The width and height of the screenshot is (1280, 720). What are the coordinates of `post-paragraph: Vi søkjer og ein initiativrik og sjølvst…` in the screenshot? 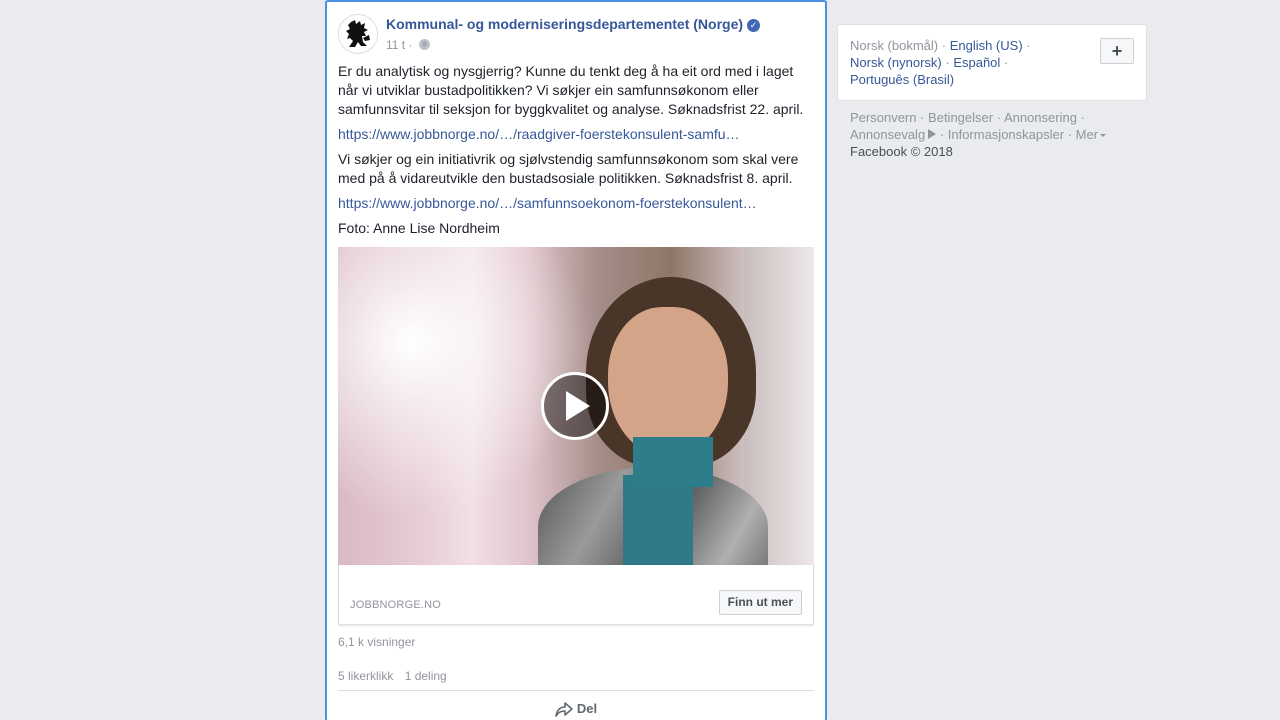 It's located at (568, 168).